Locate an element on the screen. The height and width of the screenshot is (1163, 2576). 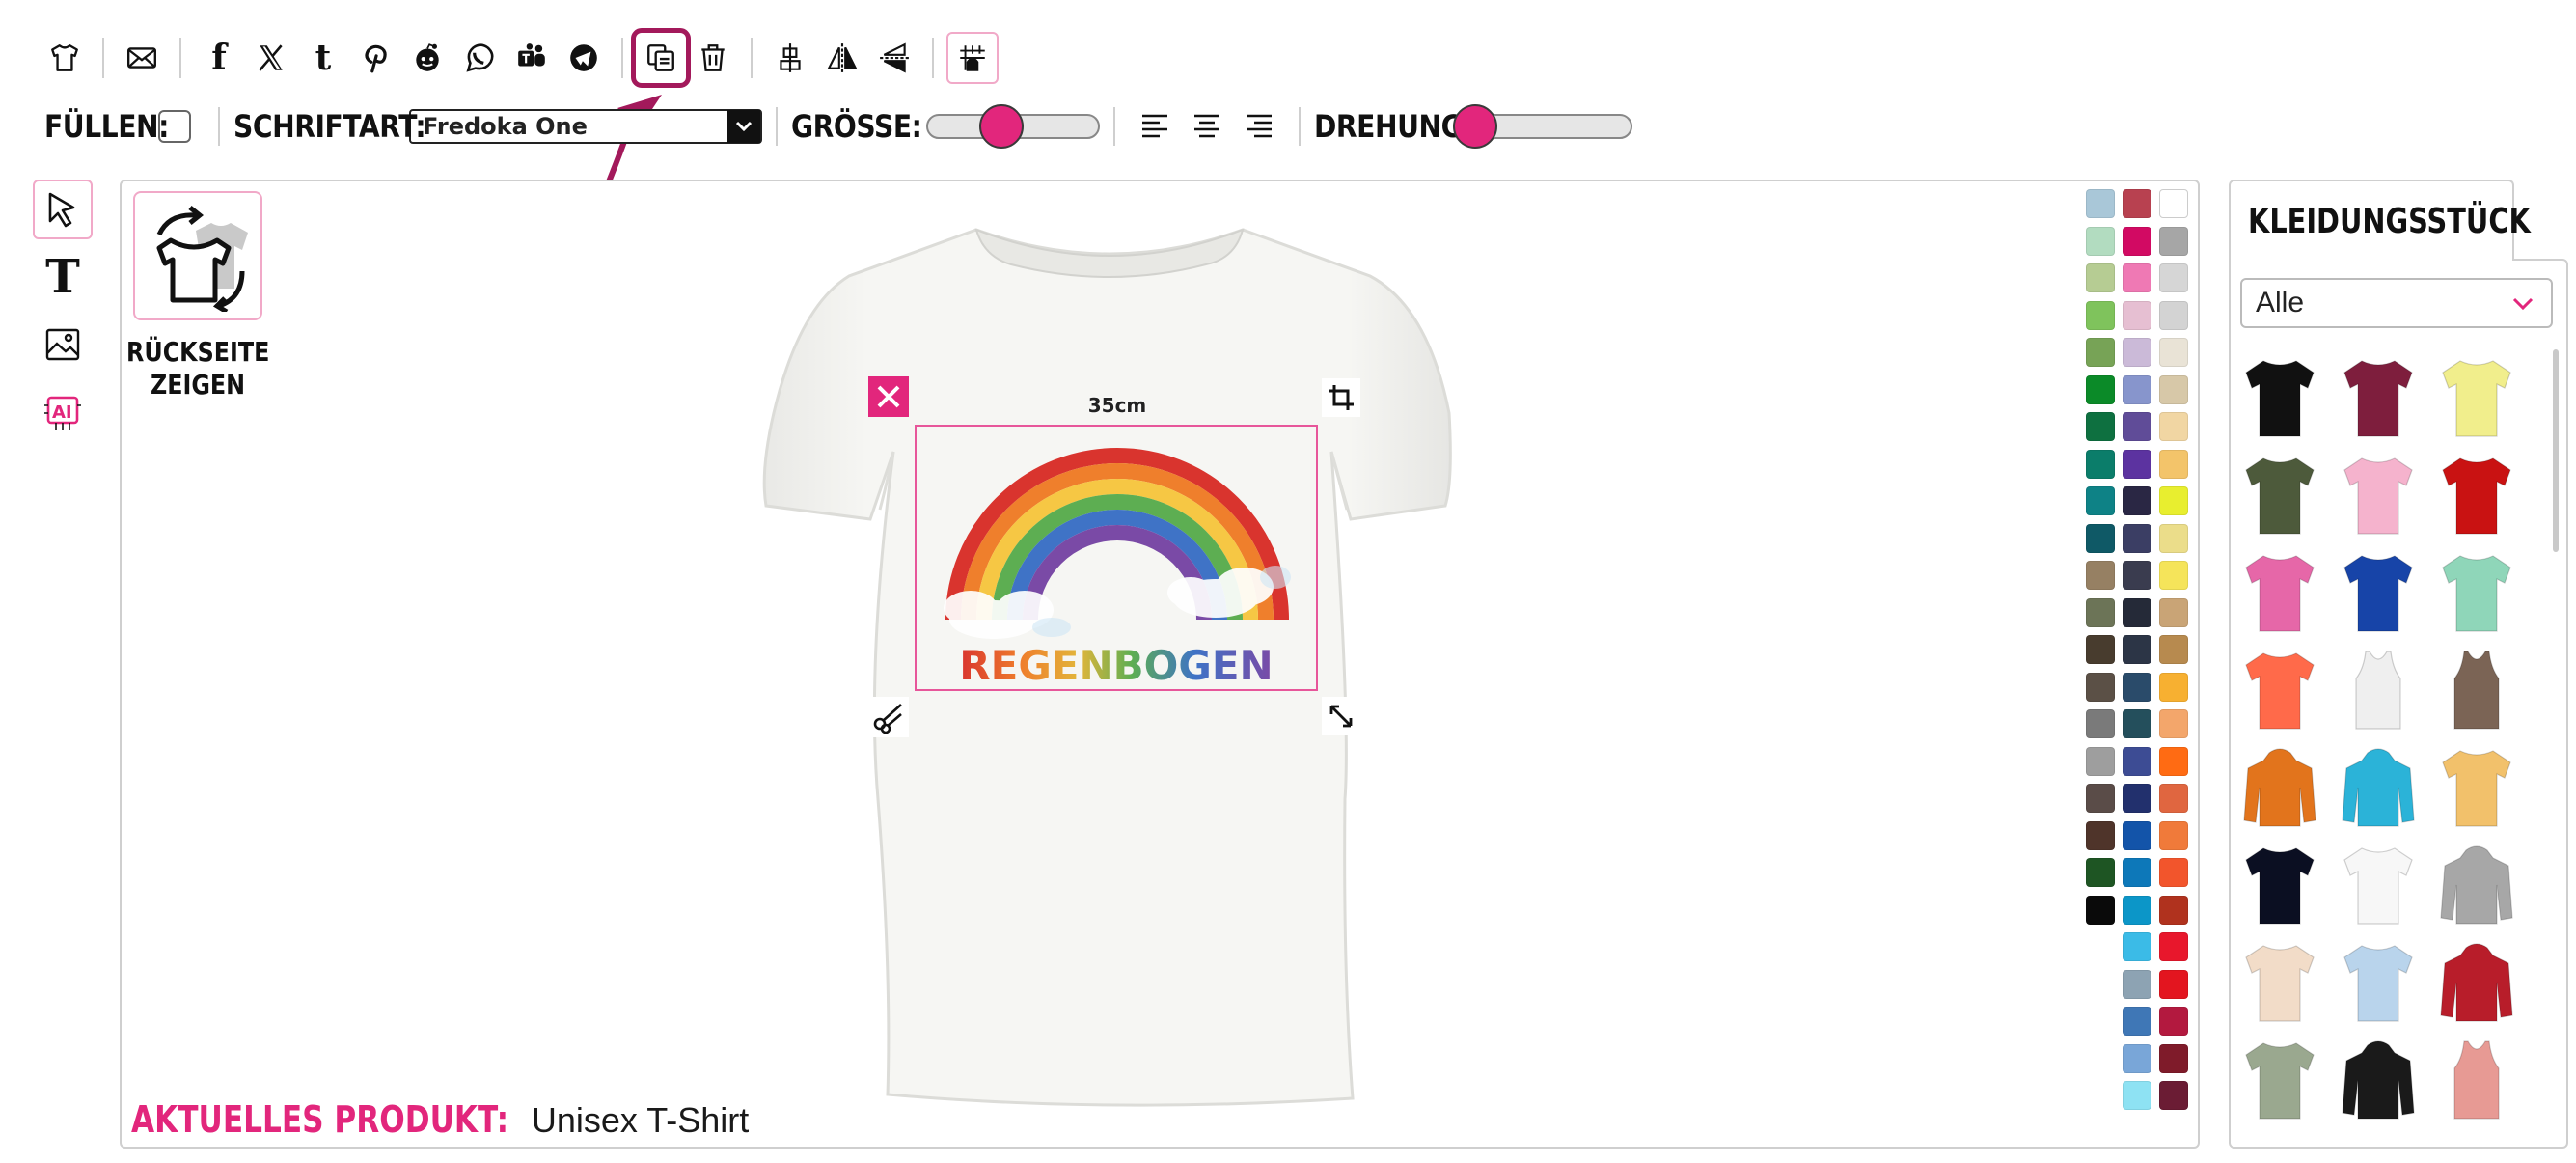
flip-vertical-icon is located at coordinates (894, 58).